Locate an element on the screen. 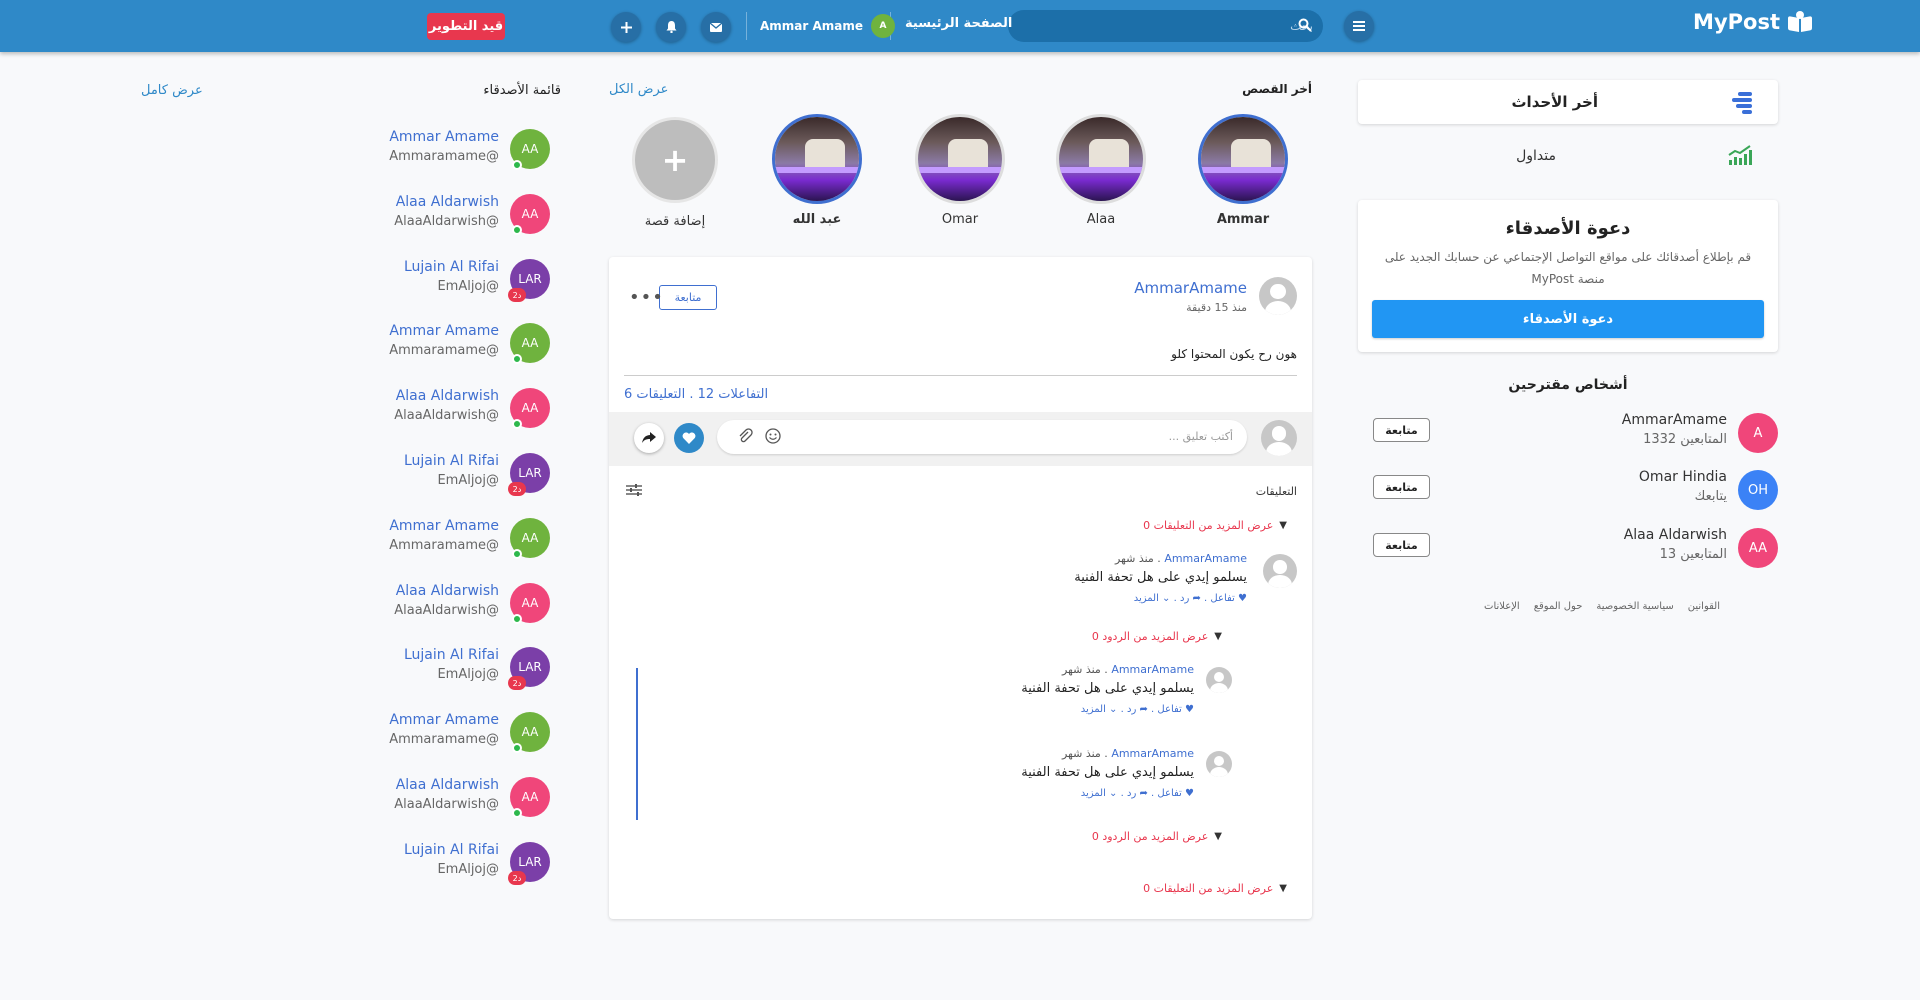 The image size is (1920, 1000). story-name: Ammar is located at coordinates (1243, 219).